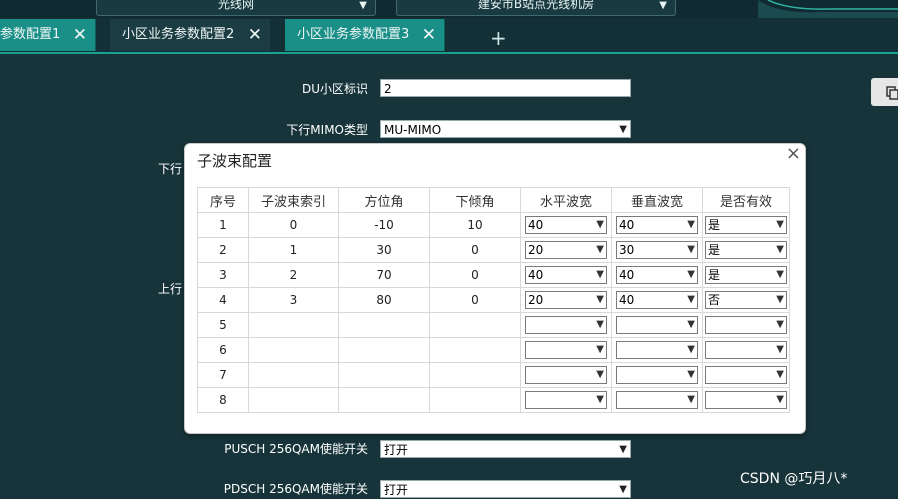 The image size is (898, 499). What do you see at coordinates (746, 300) in the screenshot?
I see `valid-select: 否 ▼` at bounding box center [746, 300].